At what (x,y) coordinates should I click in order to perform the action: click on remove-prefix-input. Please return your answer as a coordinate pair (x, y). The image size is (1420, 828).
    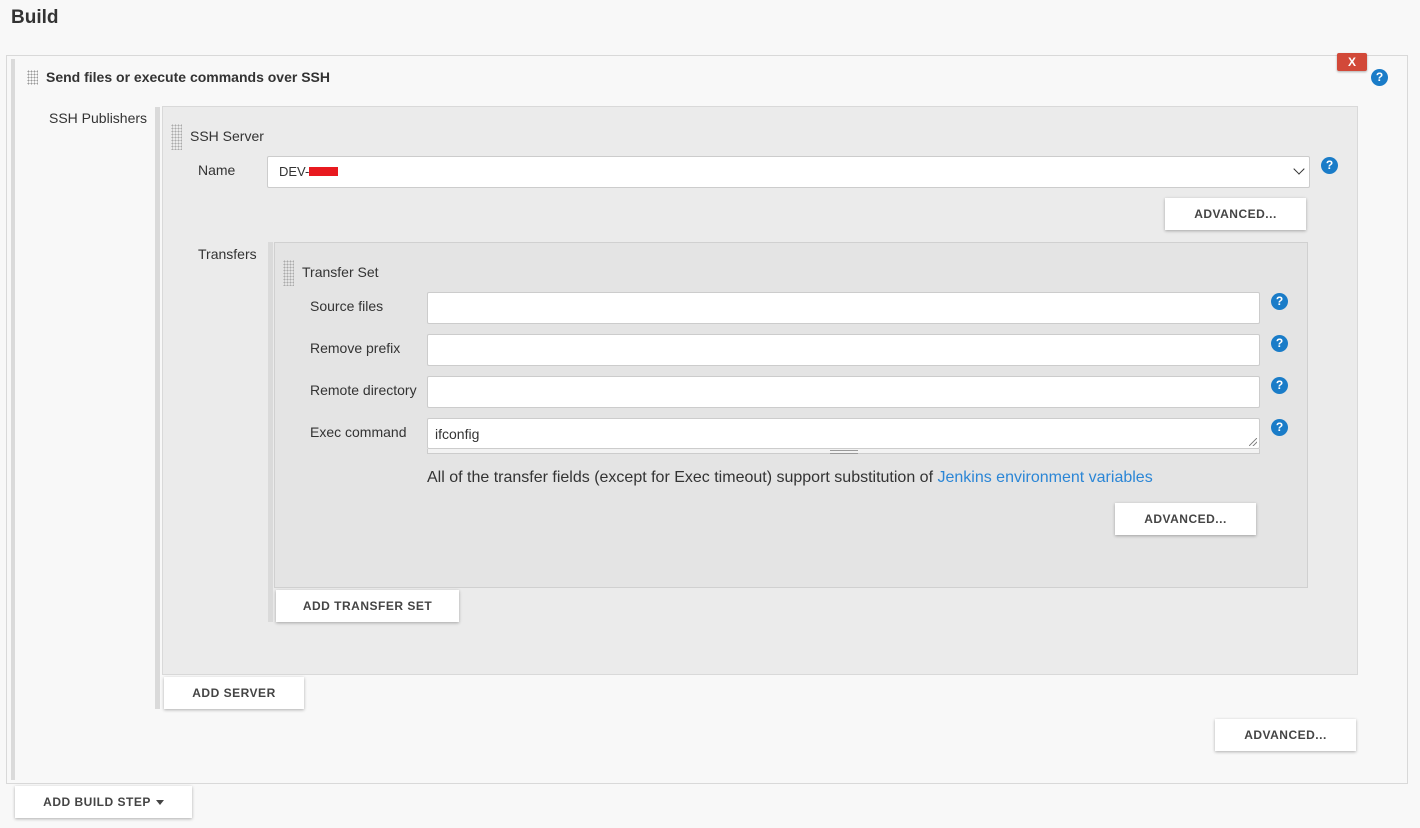
    Looking at the image, I should click on (843, 350).